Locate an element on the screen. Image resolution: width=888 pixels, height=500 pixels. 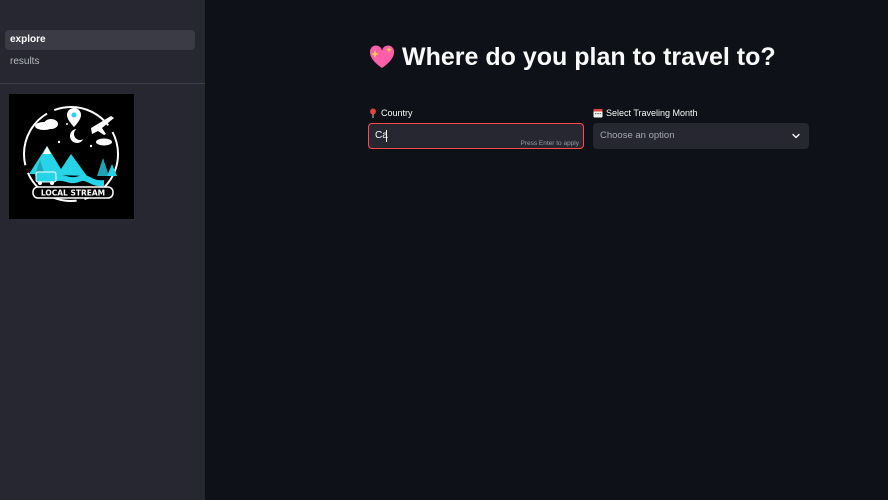
country-label-text: Country is located at coordinates (397, 113).